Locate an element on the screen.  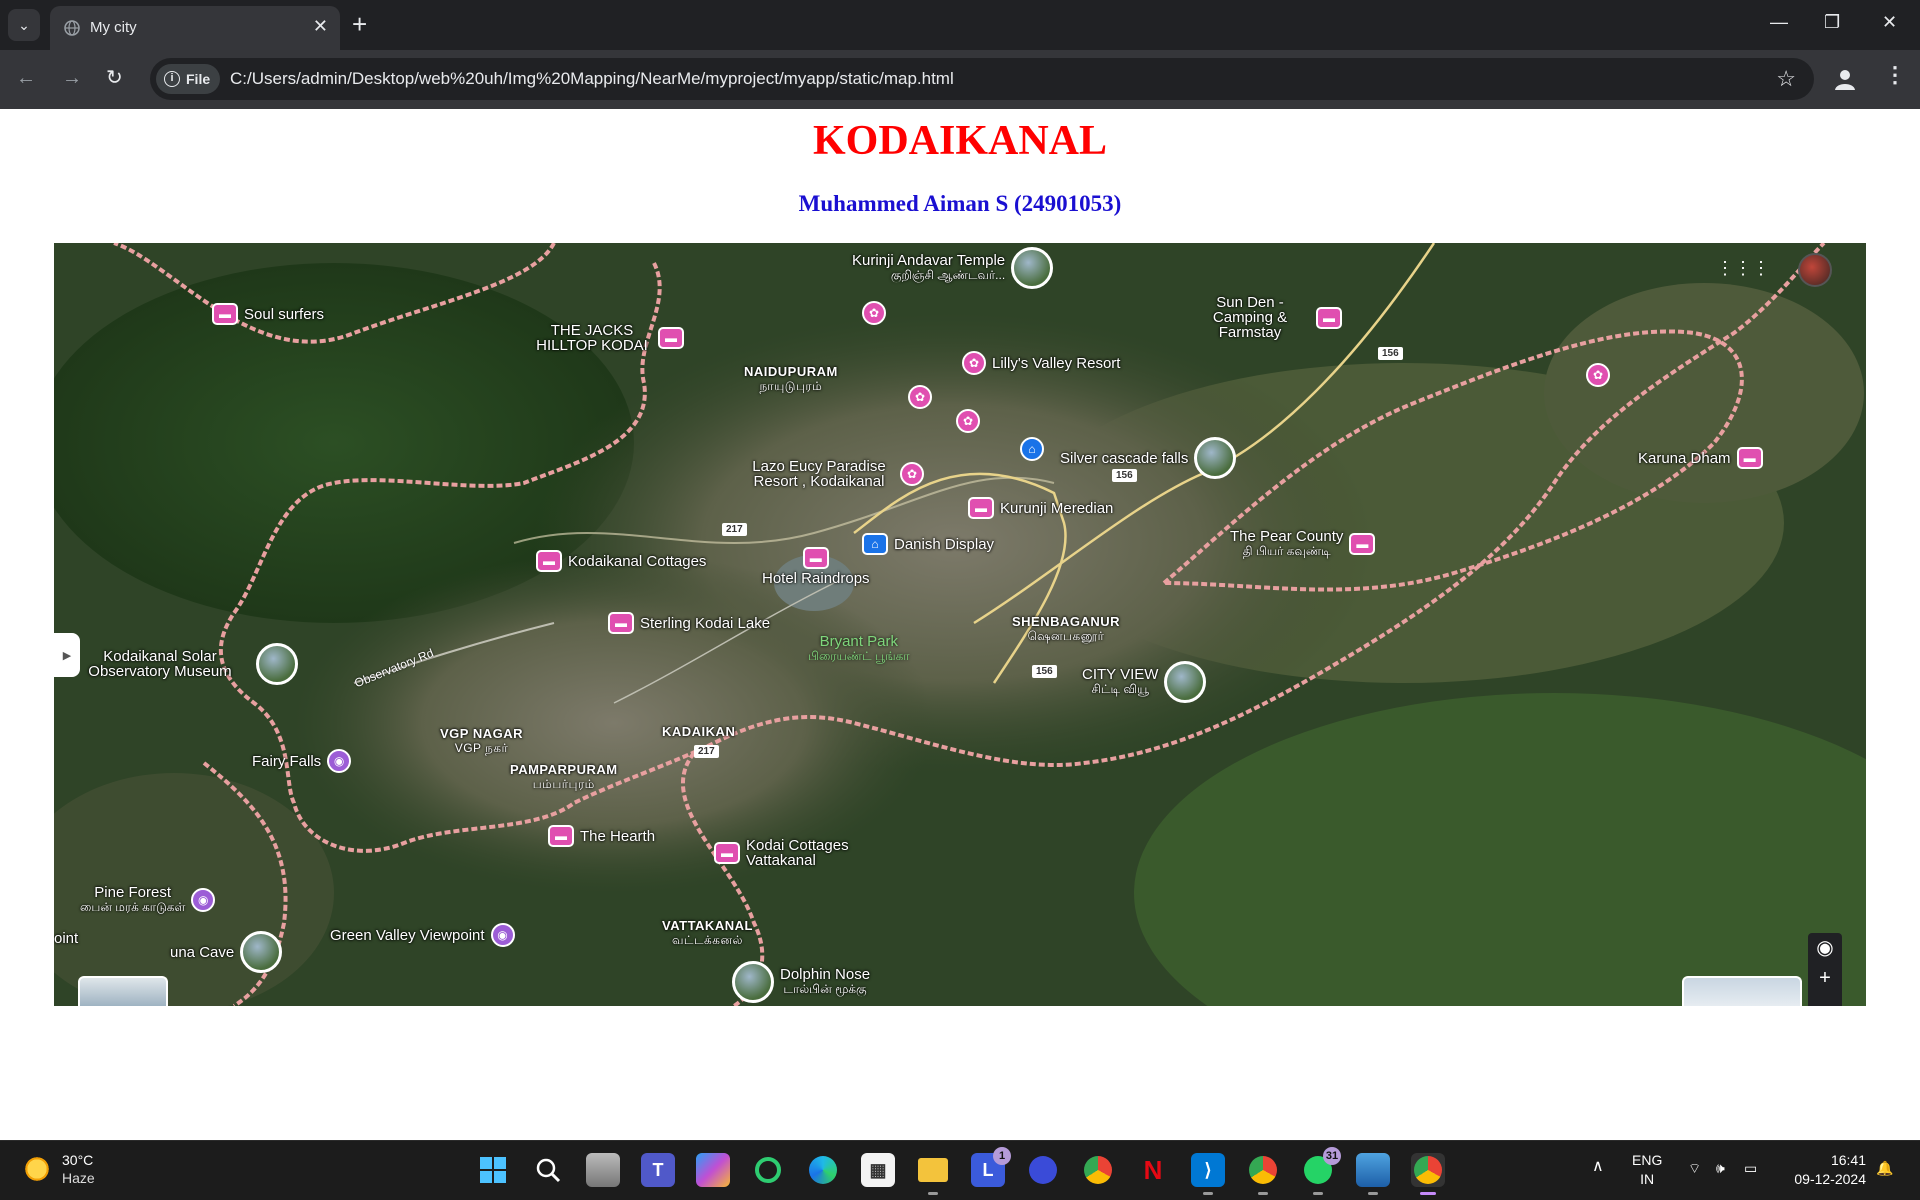
poi-the-jacks-hilltop-kodai: THE JACKS HILLTOP KODAI ▬ is located at coordinates (608, 338).